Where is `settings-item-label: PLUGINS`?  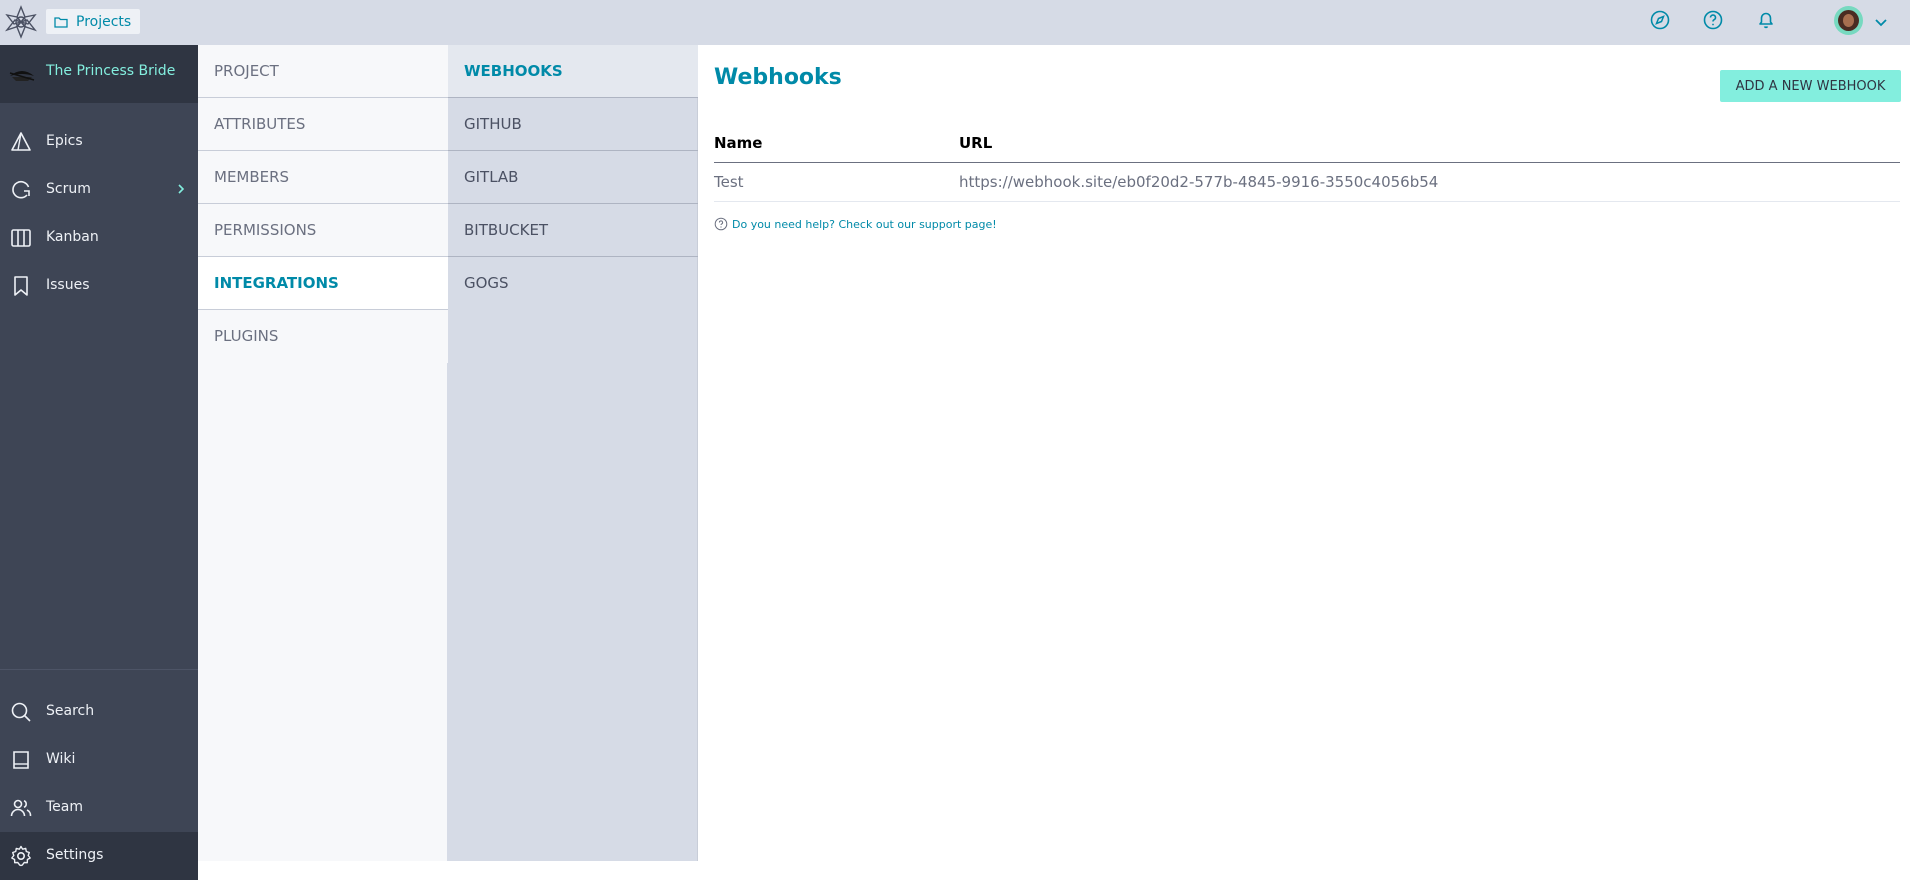
settings-item-label: PLUGINS is located at coordinates (246, 336).